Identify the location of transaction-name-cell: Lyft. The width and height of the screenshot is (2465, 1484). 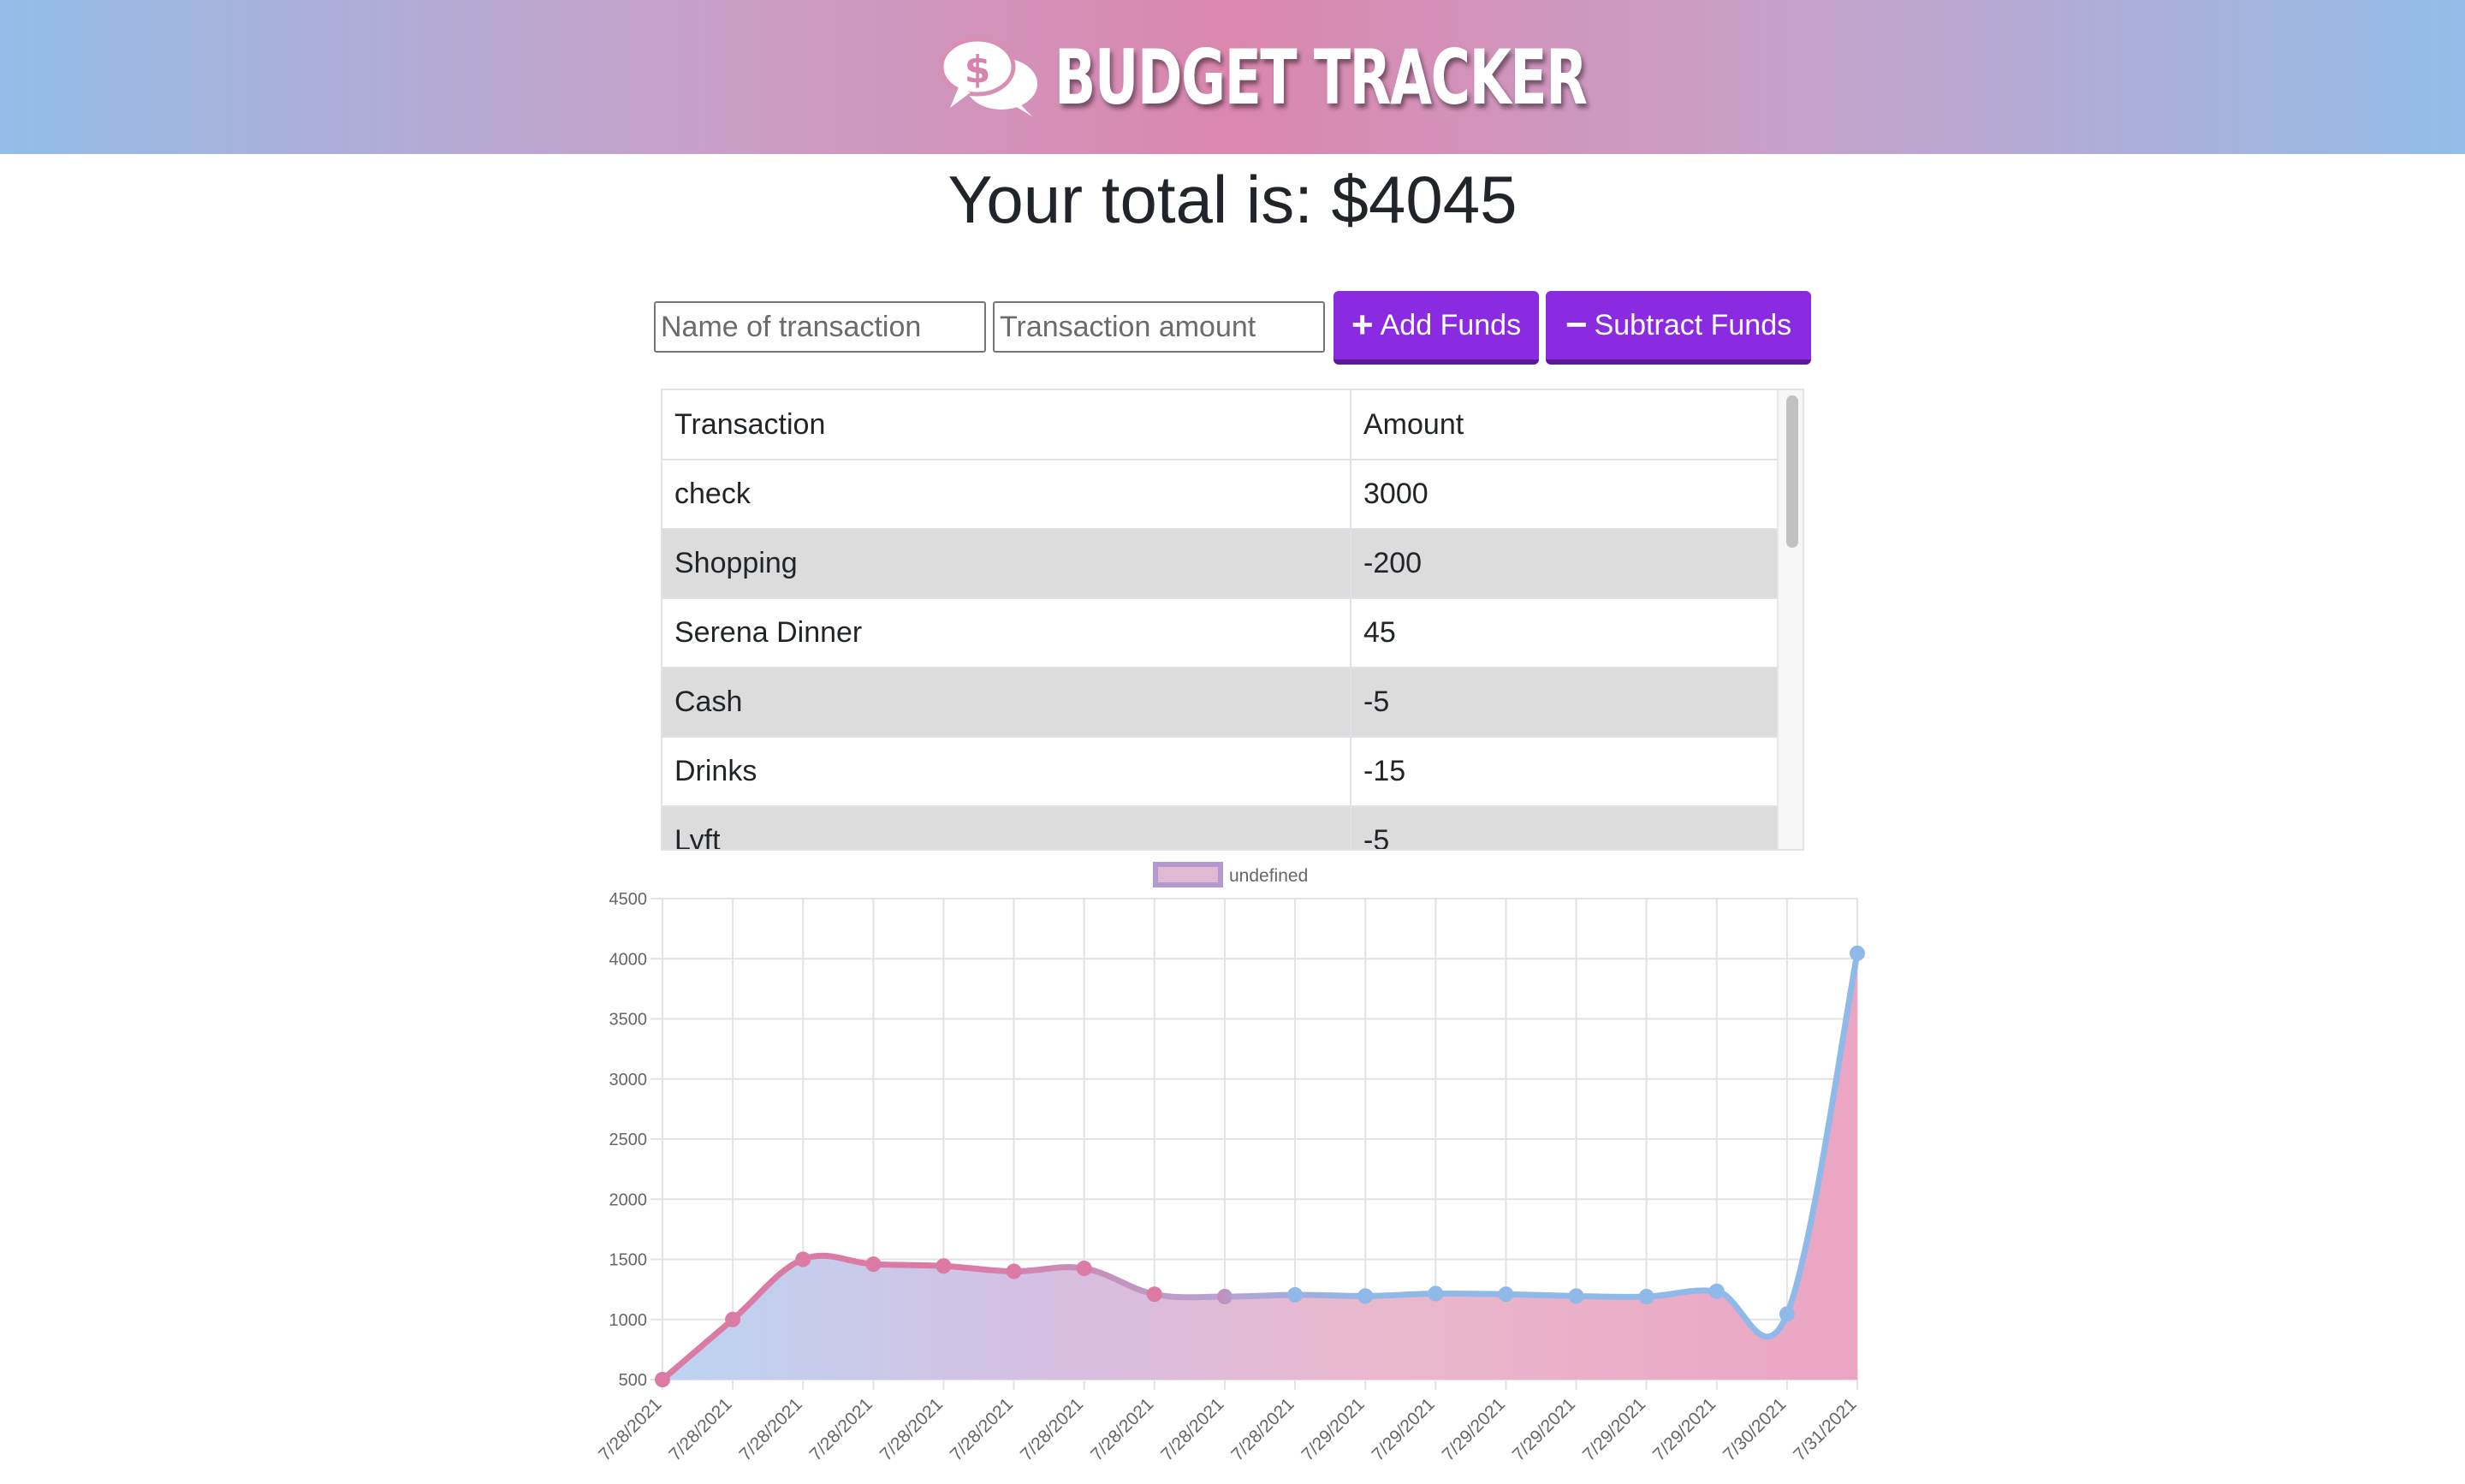
(1006, 828).